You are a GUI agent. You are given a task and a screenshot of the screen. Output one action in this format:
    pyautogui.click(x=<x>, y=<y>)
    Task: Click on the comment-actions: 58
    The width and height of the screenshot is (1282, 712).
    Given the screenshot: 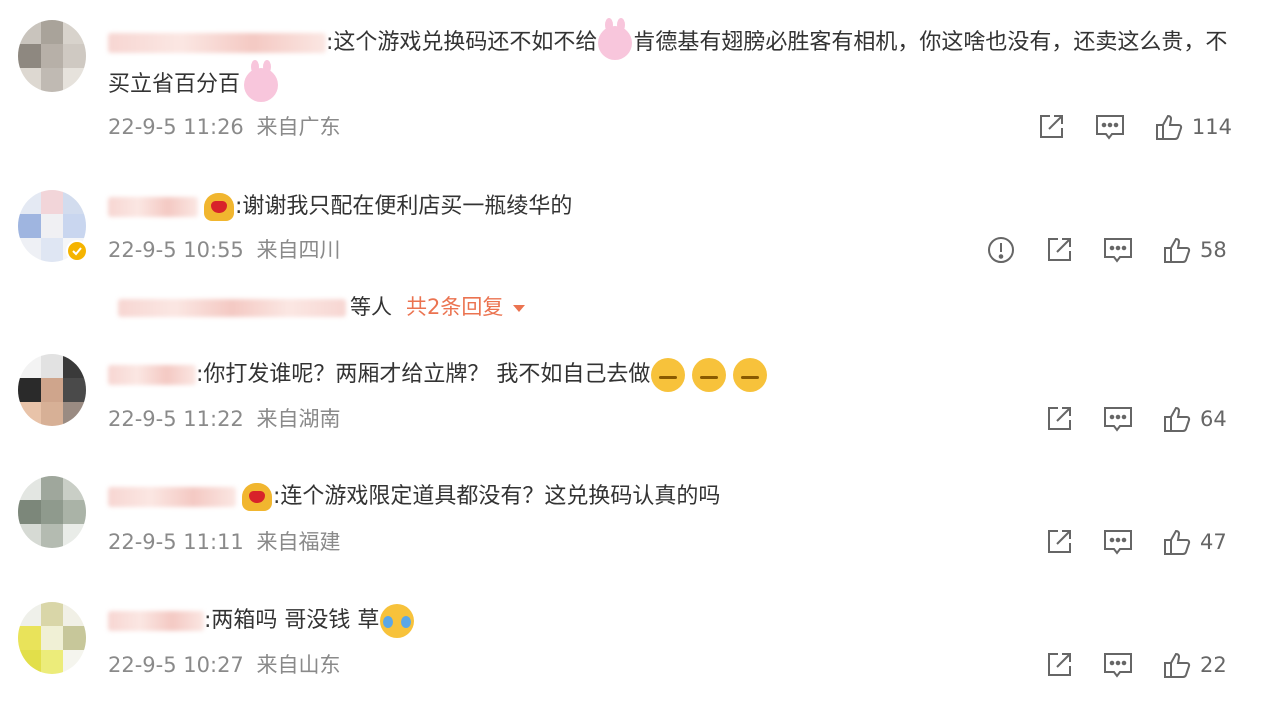 What is the action you would take?
    pyautogui.click(x=1095, y=250)
    